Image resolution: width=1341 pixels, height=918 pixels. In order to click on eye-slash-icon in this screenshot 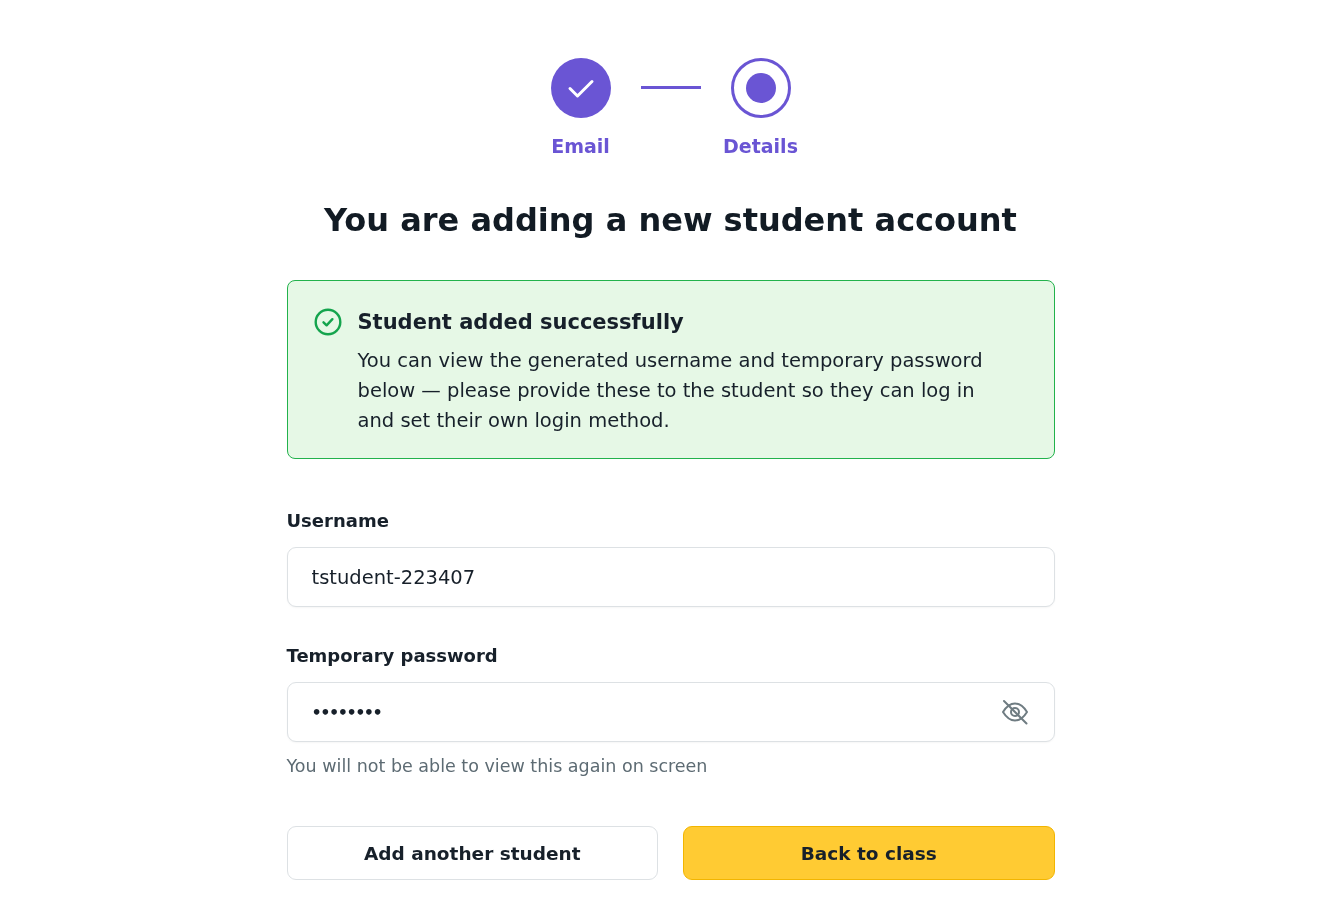, I will do `click(1014, 712)`.